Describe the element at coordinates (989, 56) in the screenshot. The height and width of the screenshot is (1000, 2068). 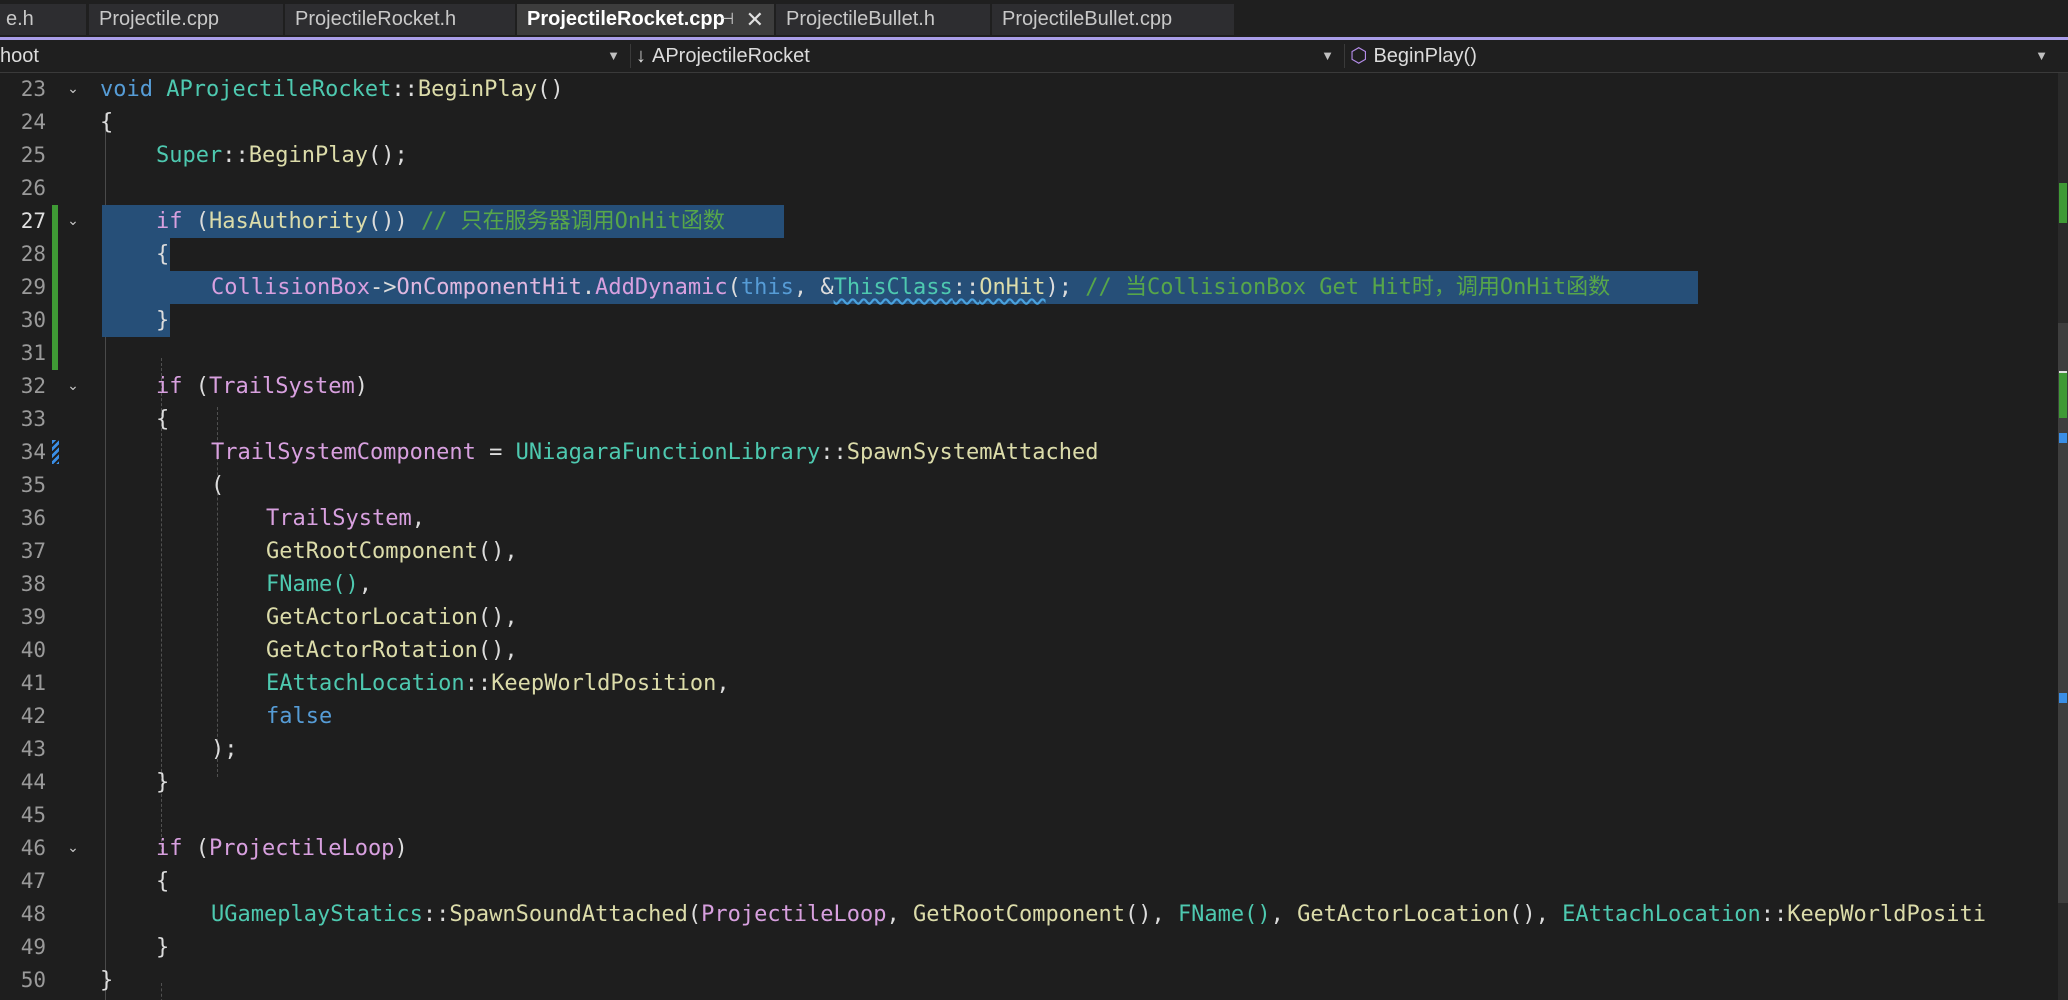
I see `class-scope-dropdown: ↓ AProjectileRocket ▼` at that location.